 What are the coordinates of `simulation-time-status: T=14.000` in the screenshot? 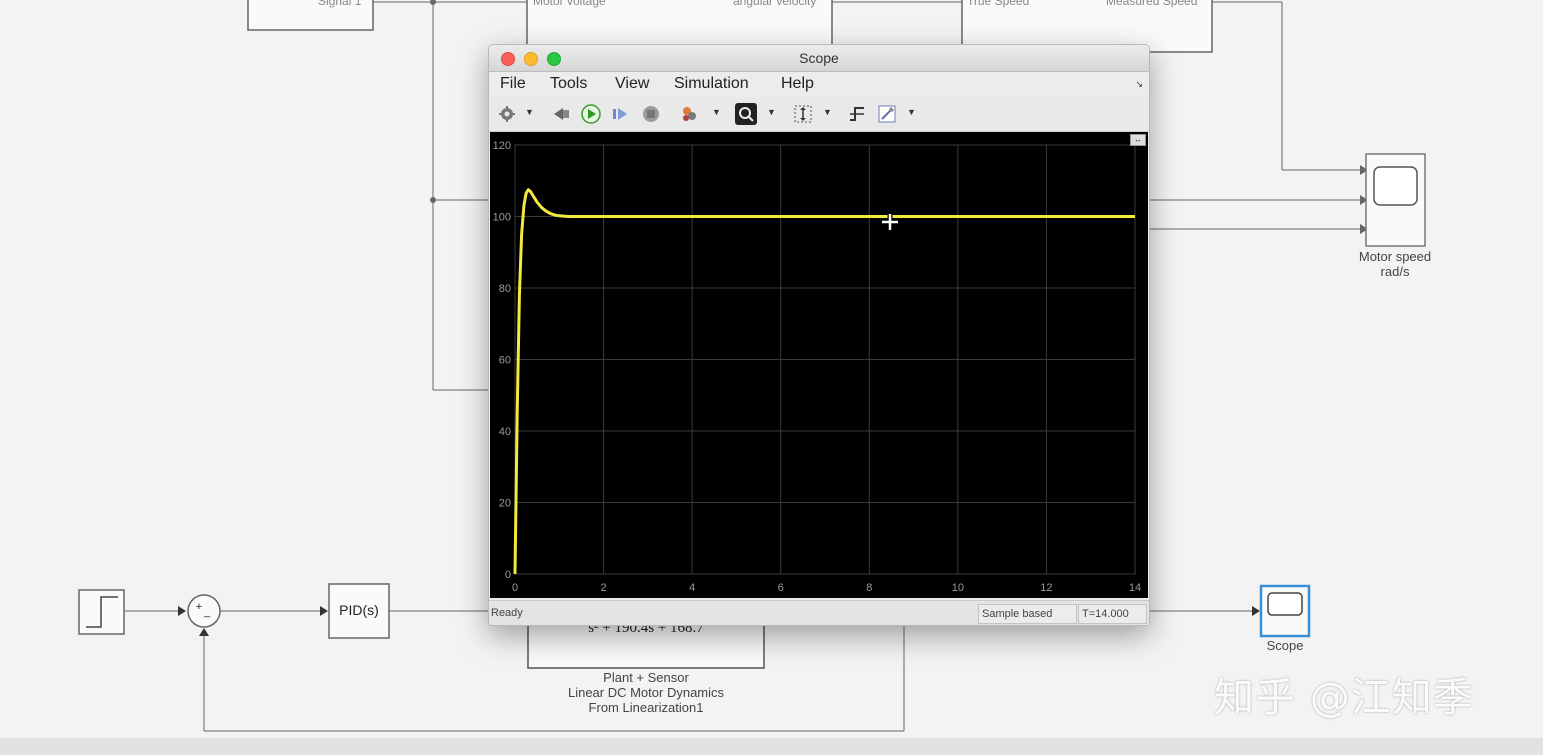 It's located at (1112, 614).